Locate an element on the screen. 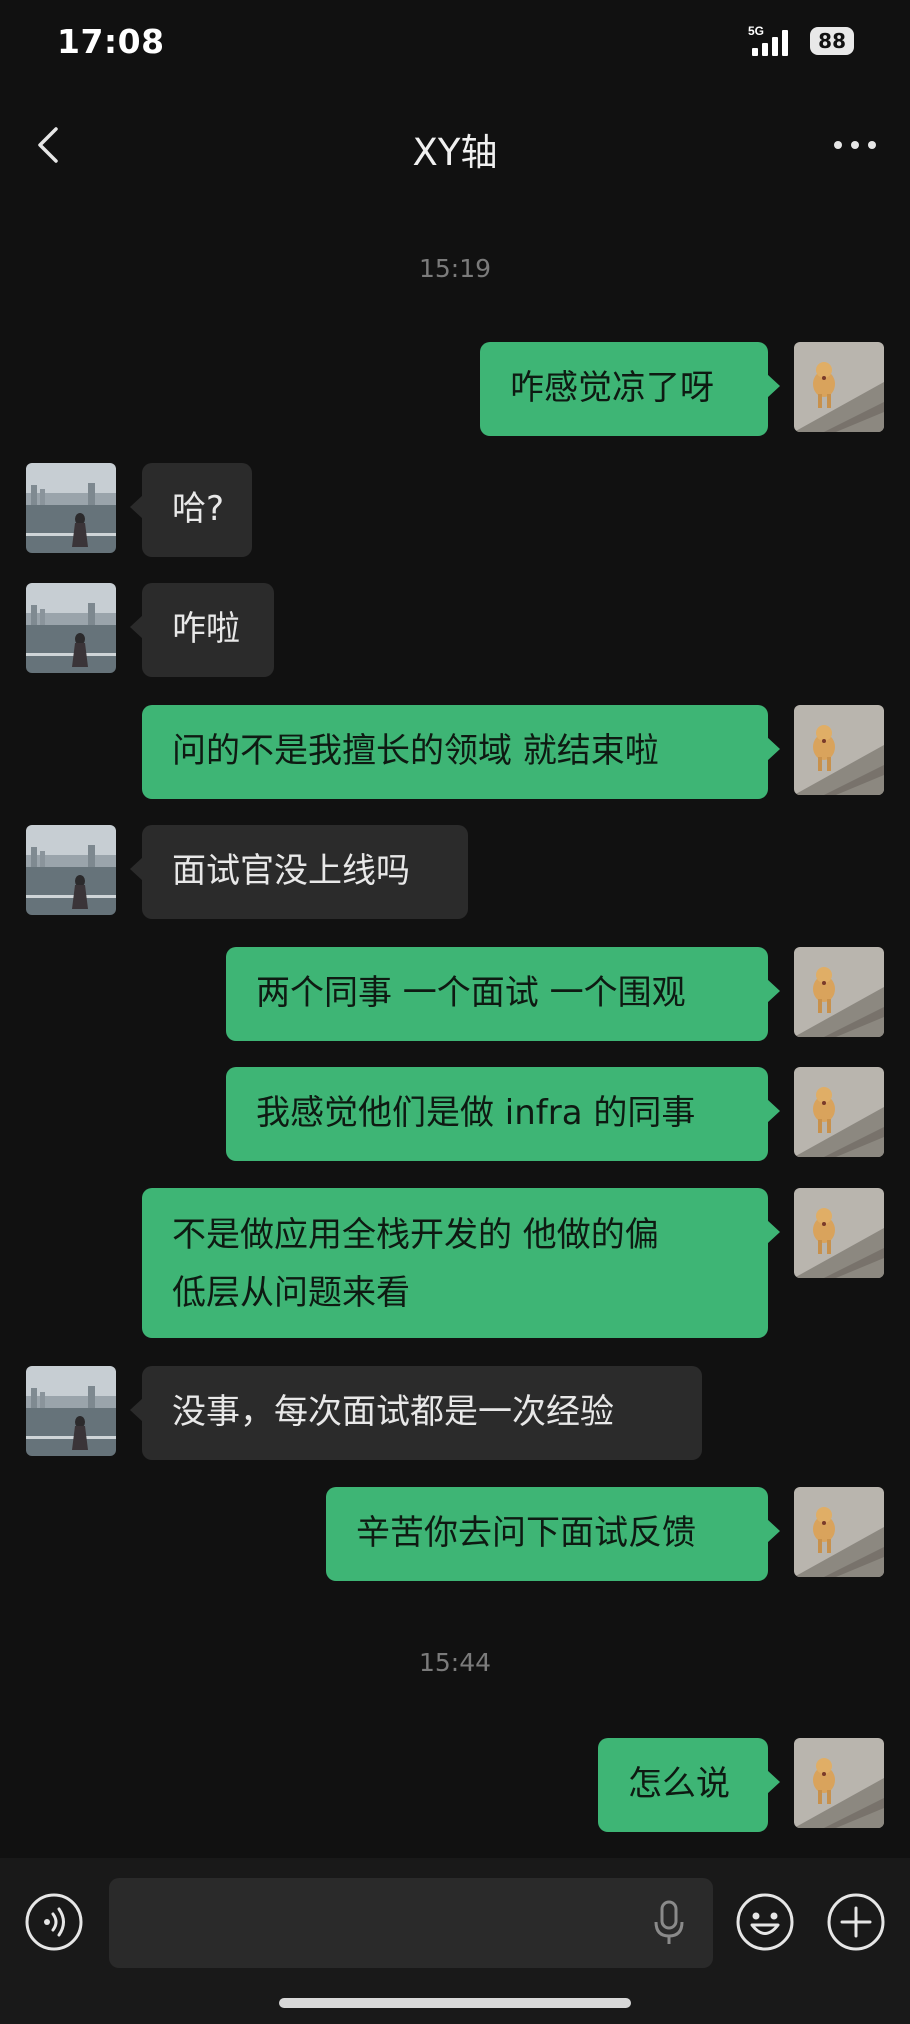  message-bubble: 面试官没上线吗 is located at coordinates (299, 872).